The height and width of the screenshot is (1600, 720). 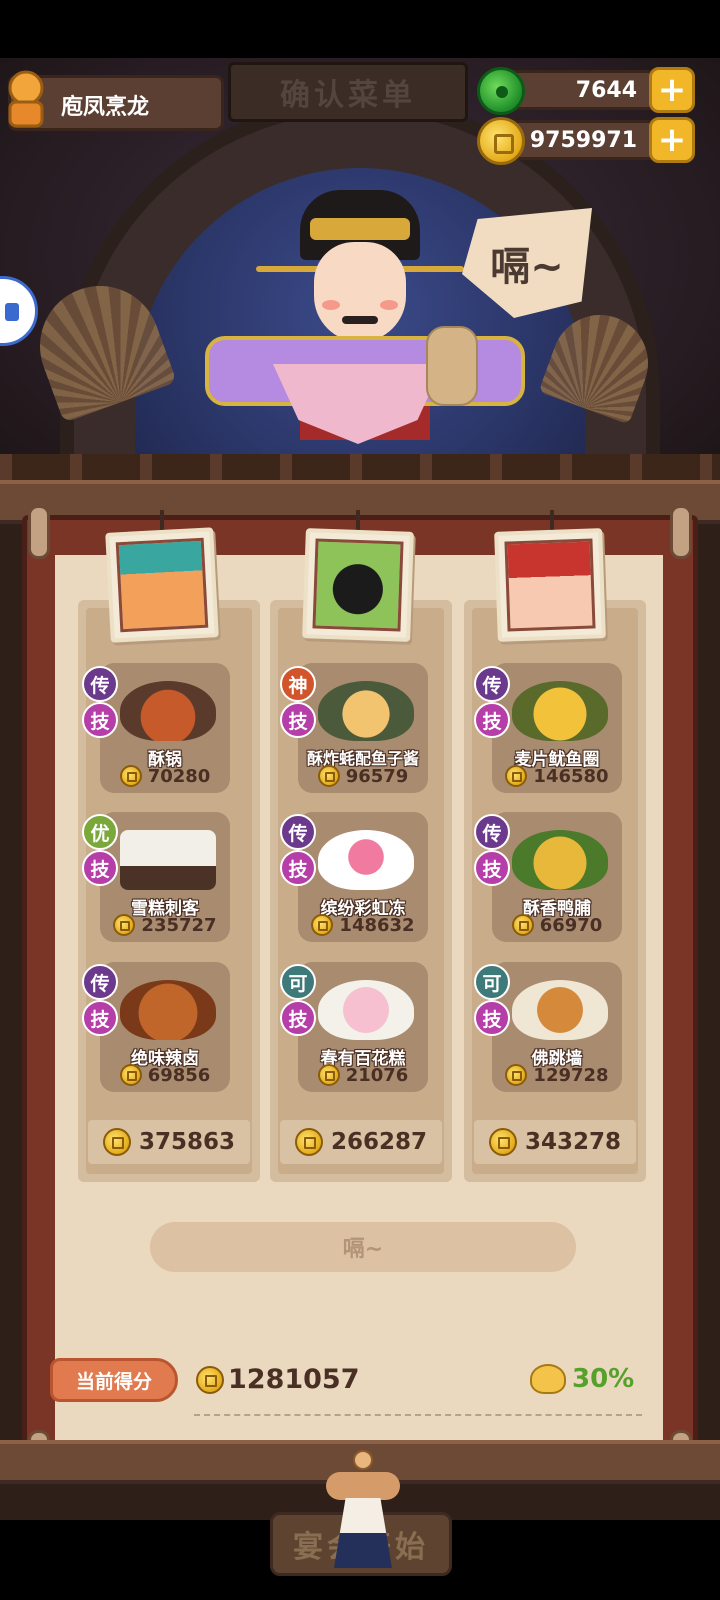 I want to click on dish-card: 雪糕刺客 235727, so click(x=165, y=877).